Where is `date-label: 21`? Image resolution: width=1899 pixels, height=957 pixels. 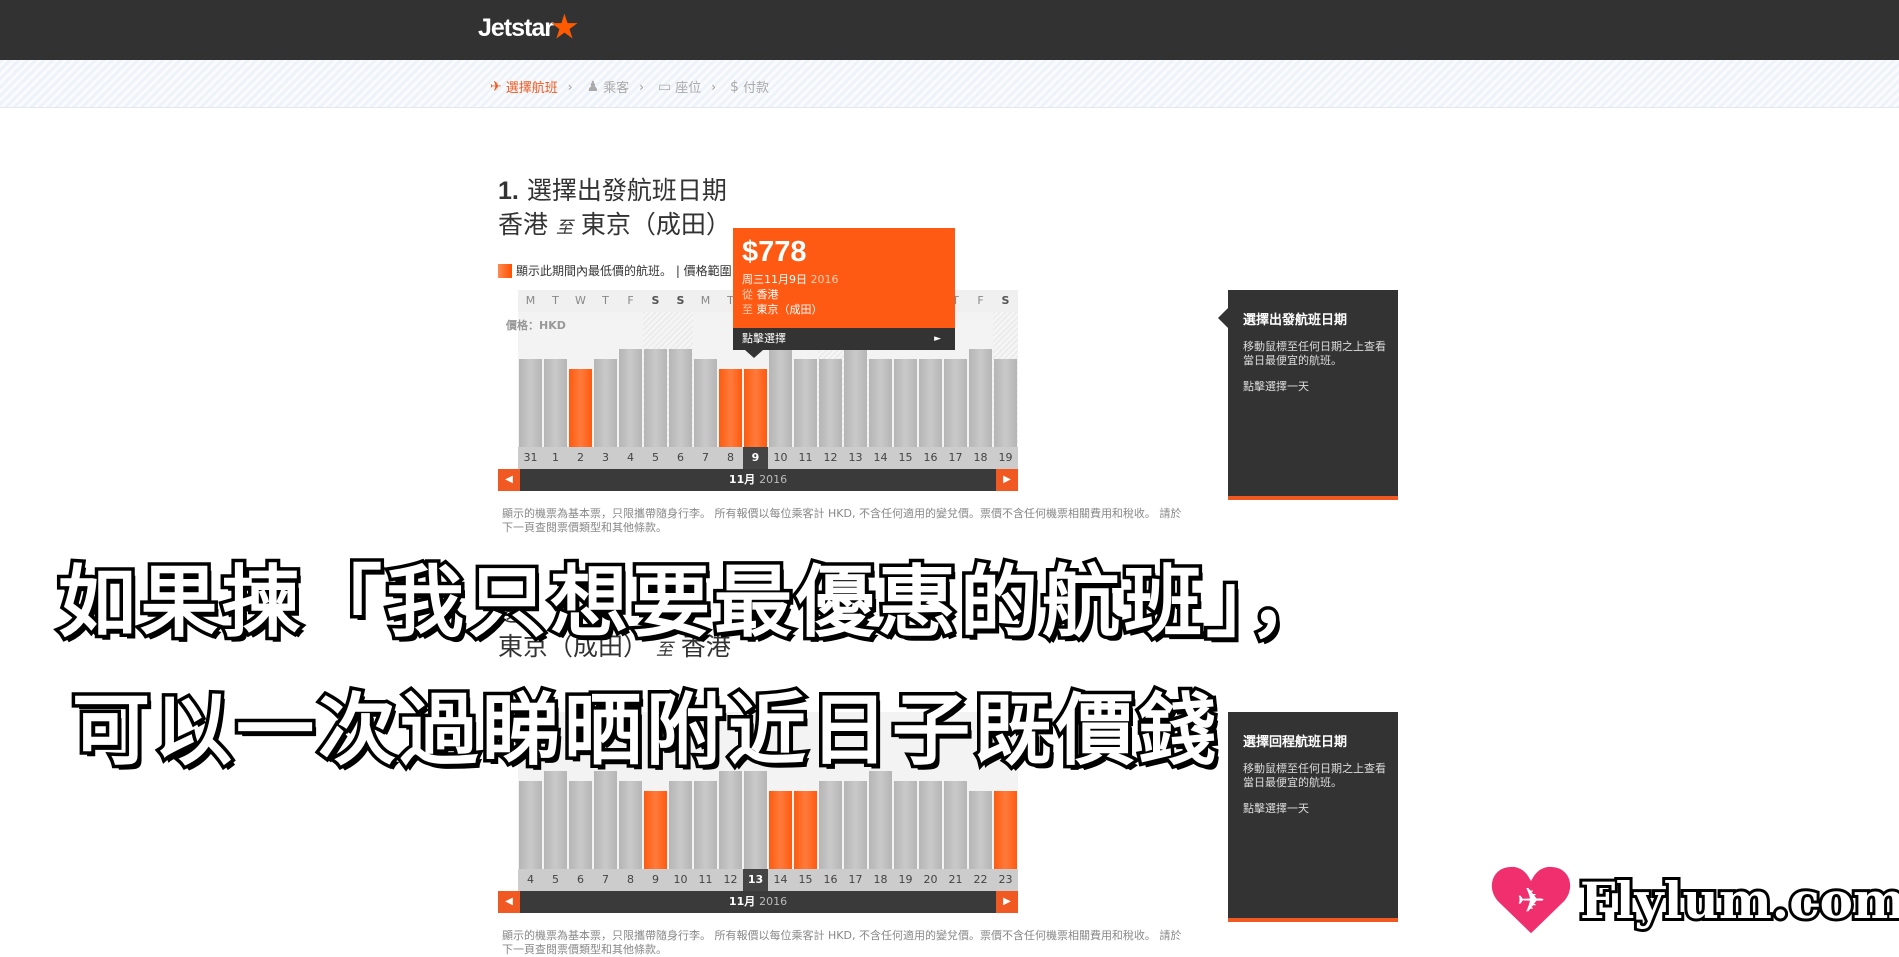
date-label: 21 is located at coordinates (955, 880).